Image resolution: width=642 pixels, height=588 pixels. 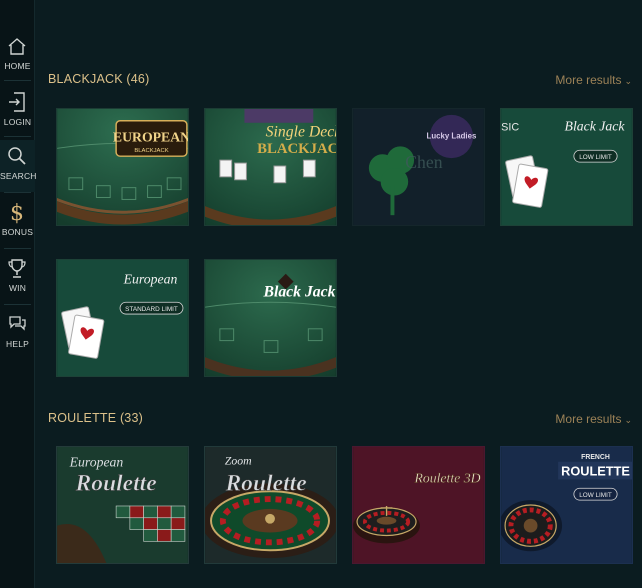 I want to click on game-thumbnail: Zoom Roulette, so click(x=270, y=505).